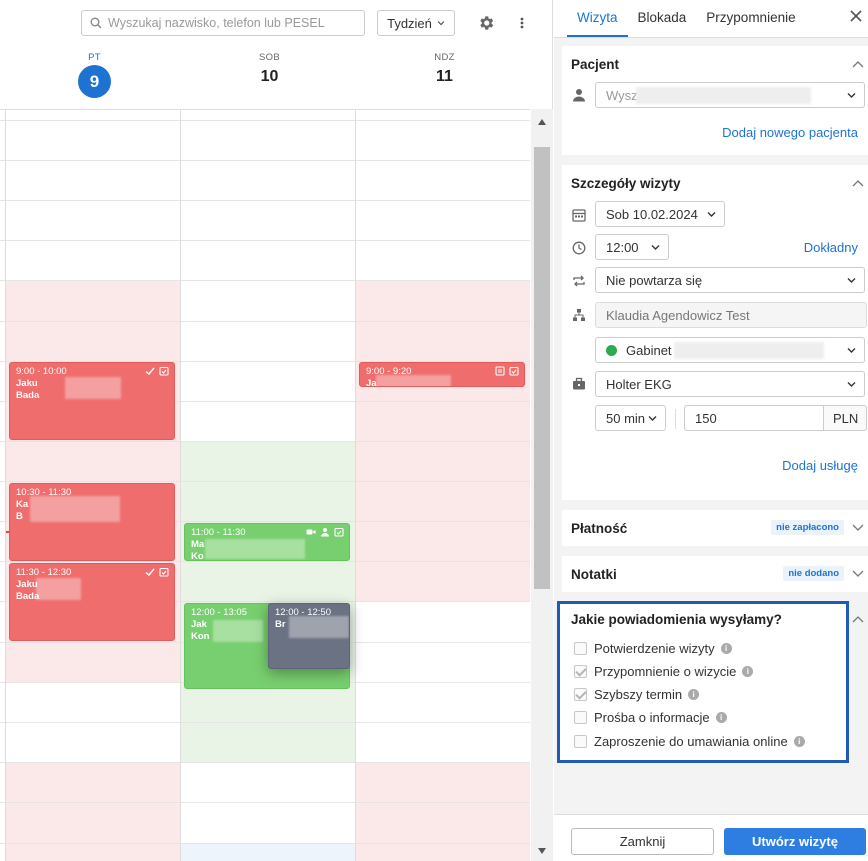  I want to click on notify-reminder-checkbox: Przypomnienie o wizycie i, so click(664, 671).